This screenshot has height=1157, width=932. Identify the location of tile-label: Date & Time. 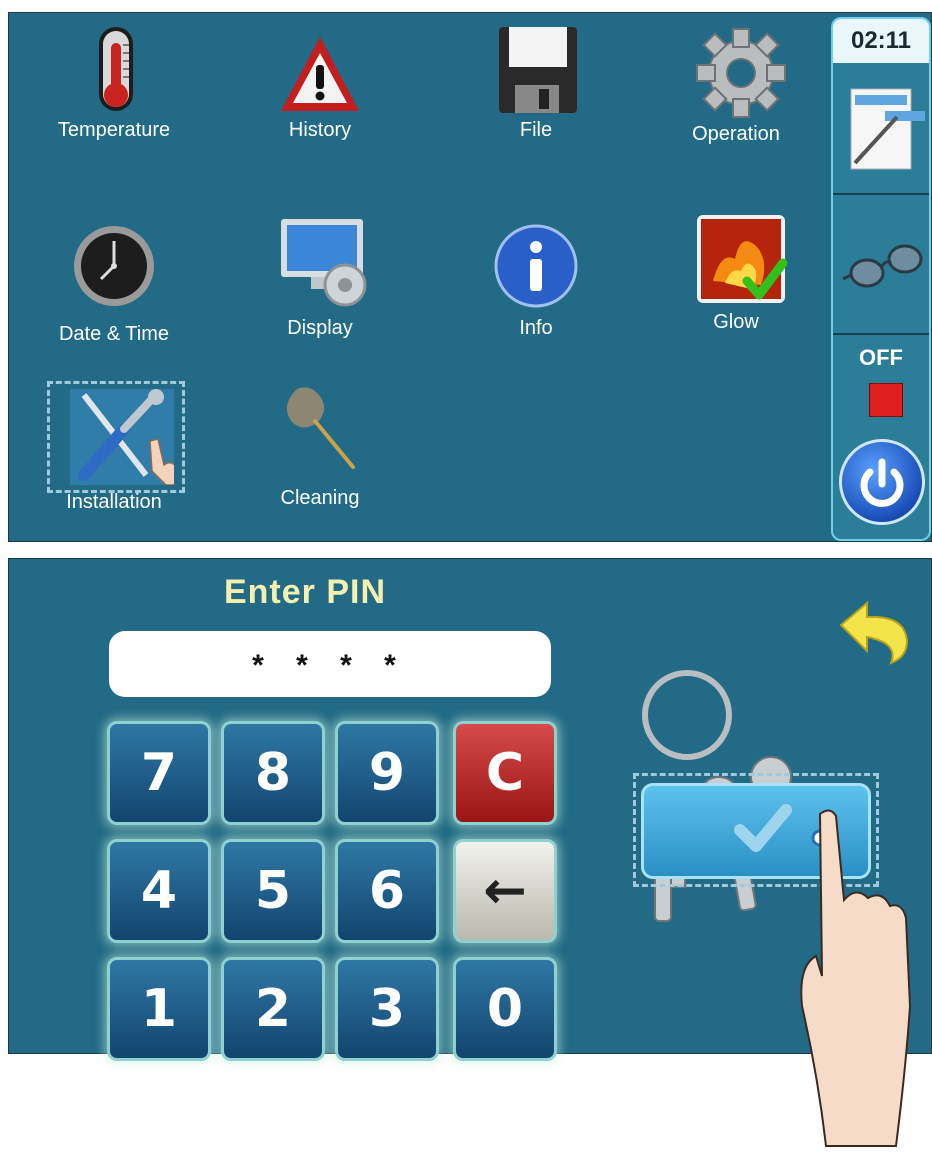
(114, 334).